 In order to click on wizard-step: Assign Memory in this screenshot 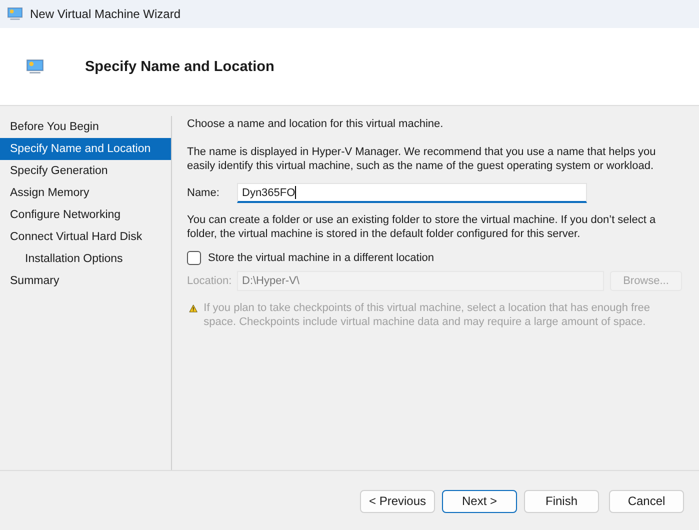, I will do `click(85, 193)`.